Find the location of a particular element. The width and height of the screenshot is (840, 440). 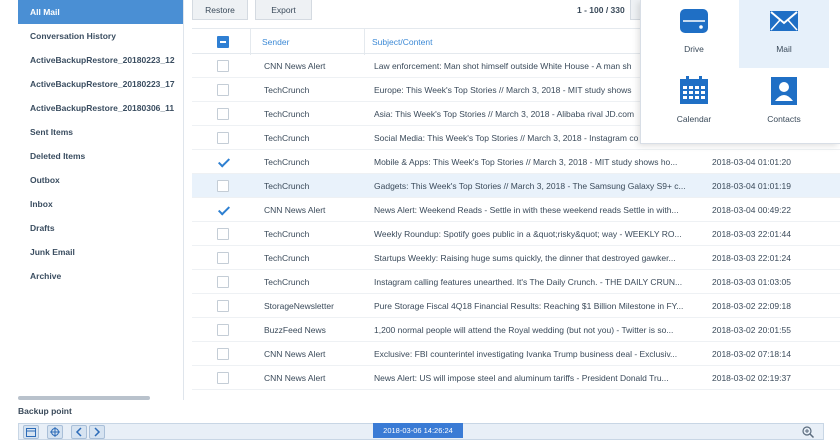

export-button: Export is located at coordinates (283, 10).